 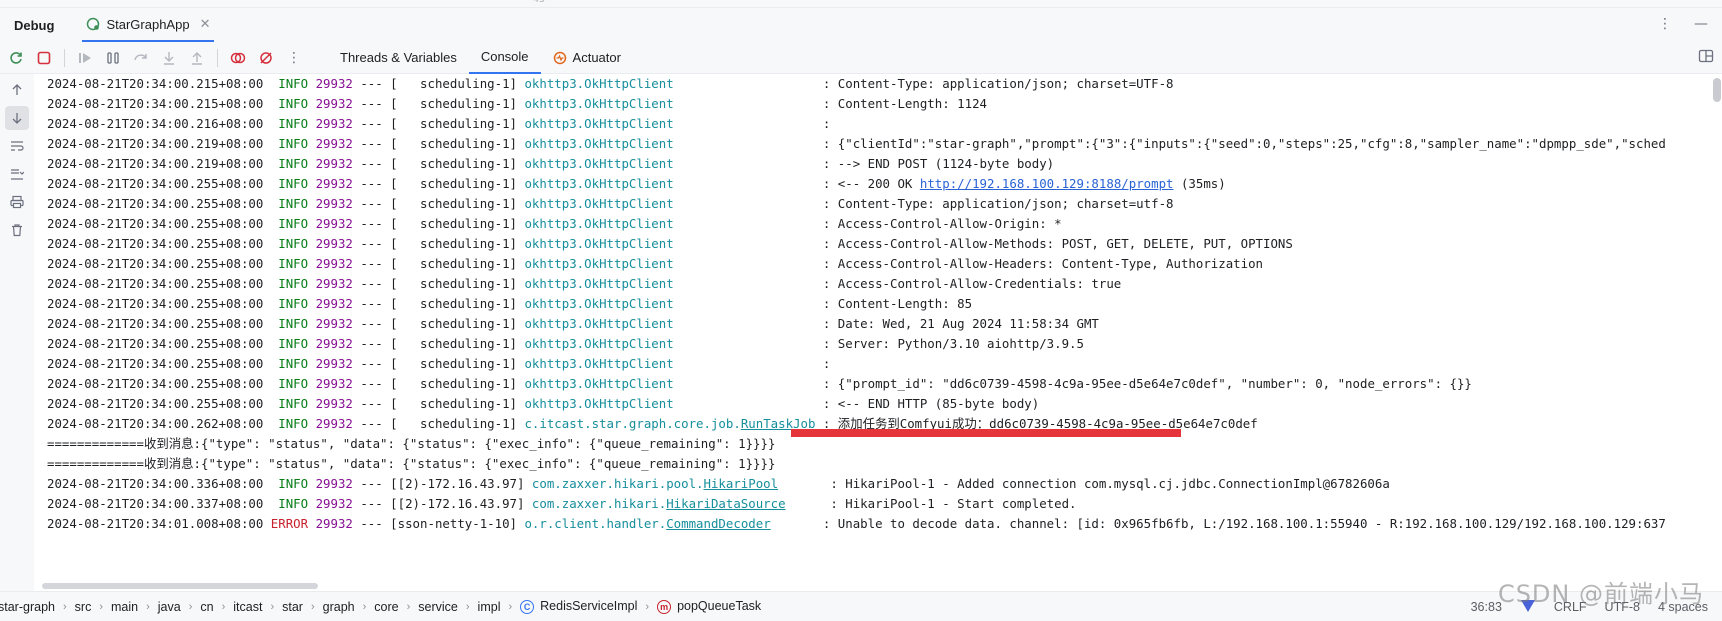 I want to click on more-actions-icon: ⋮, so click(x=294, y=58).